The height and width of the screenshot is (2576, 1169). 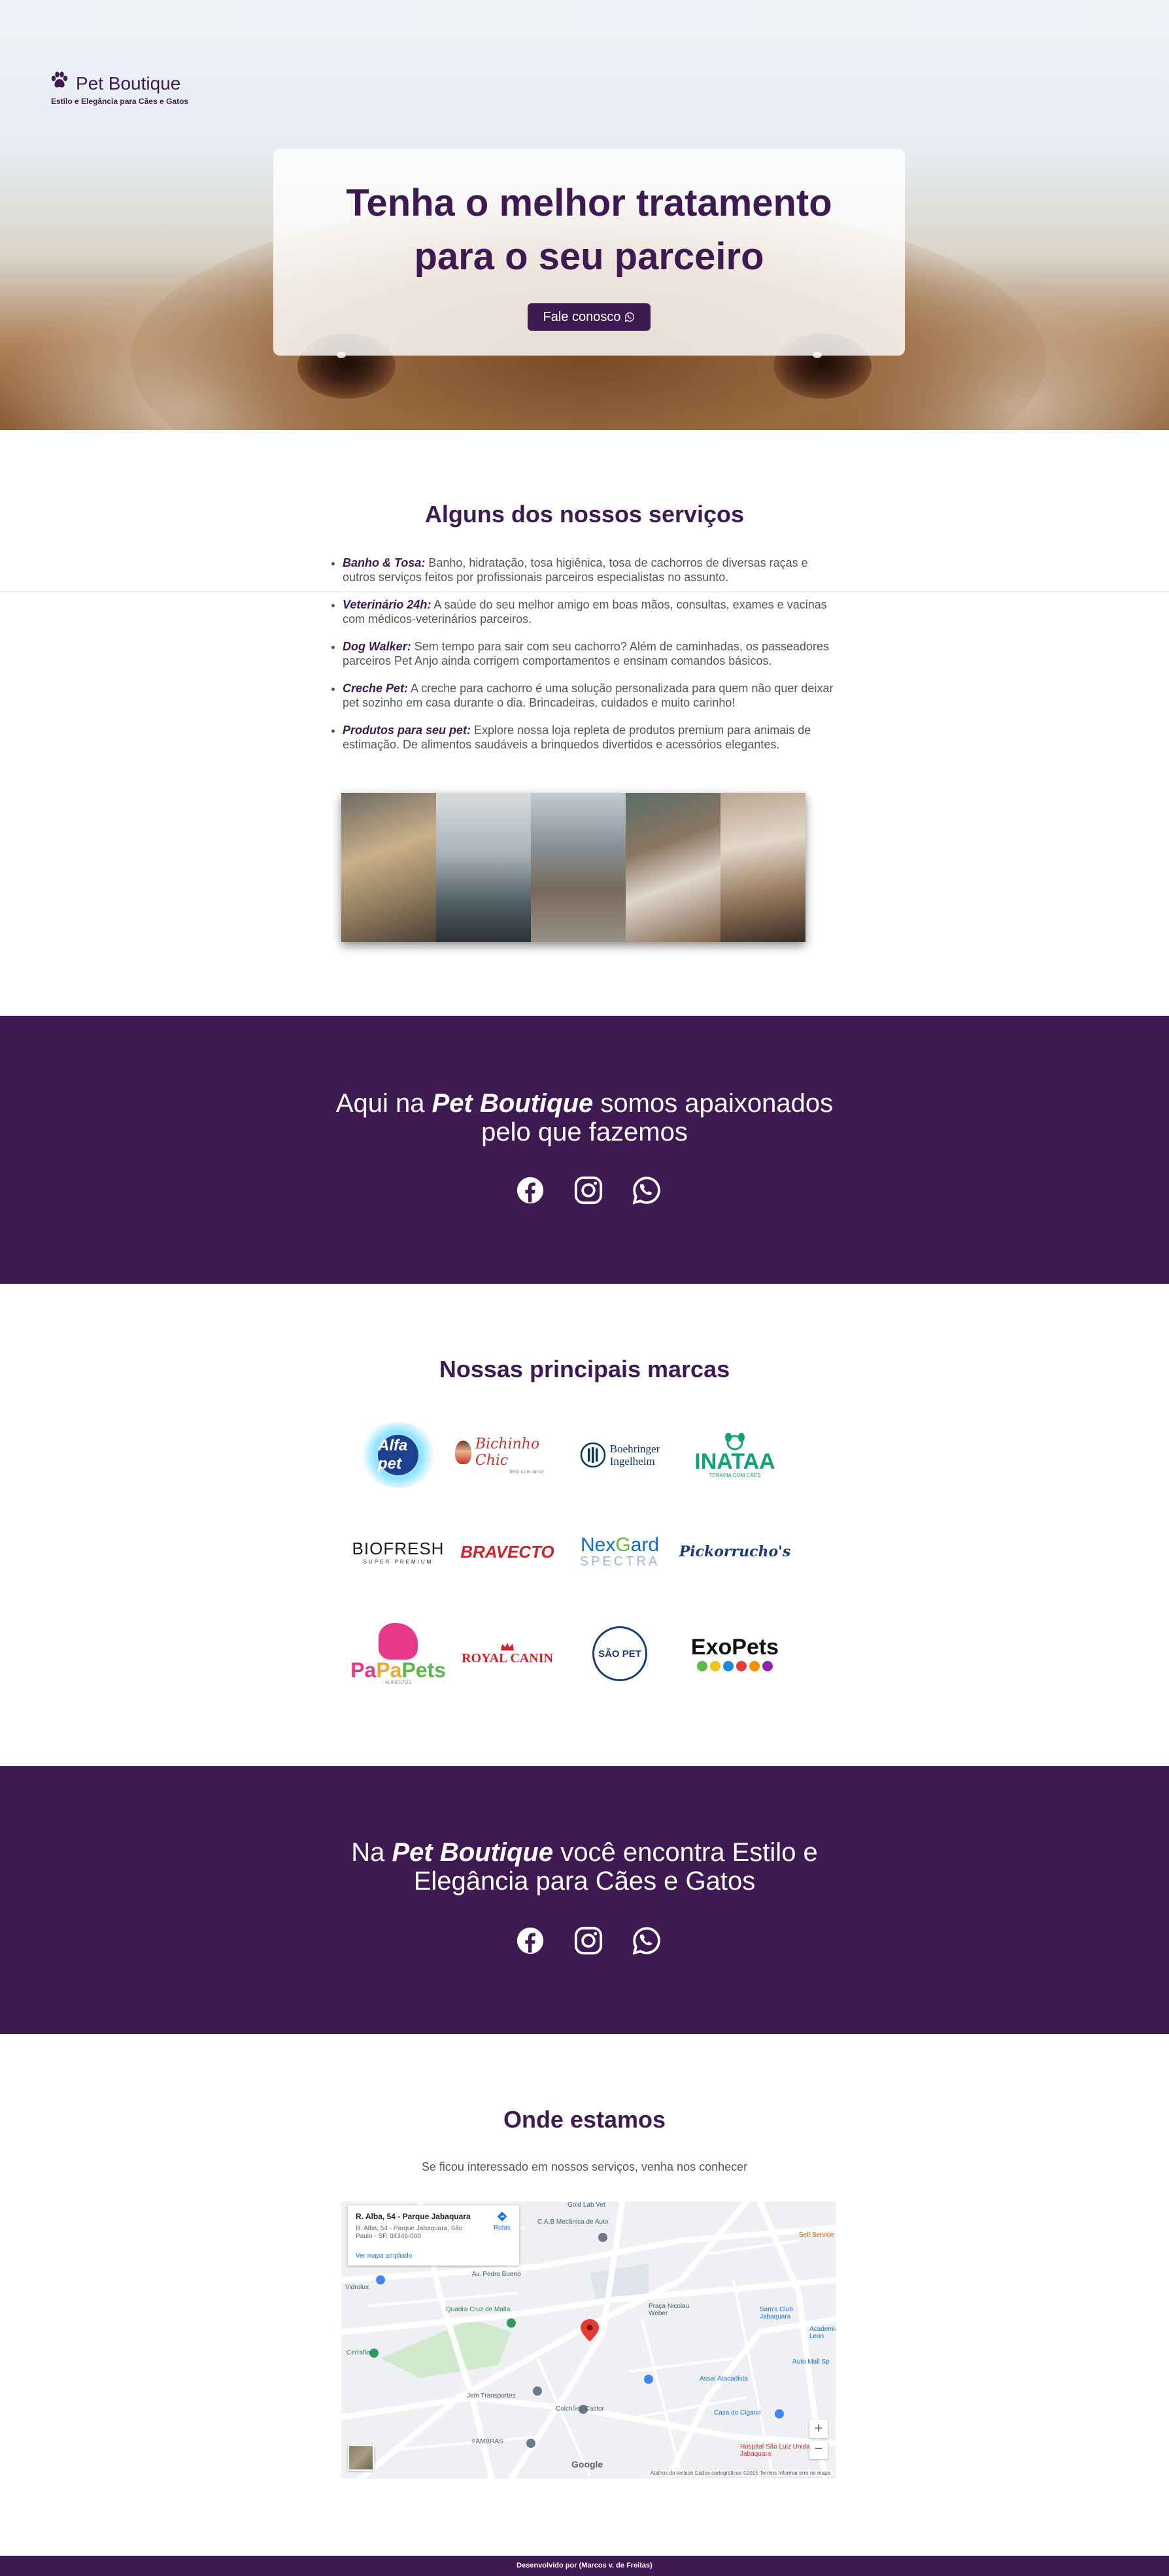 I want to click on exopets-dots, so click(x=735, y=1666).